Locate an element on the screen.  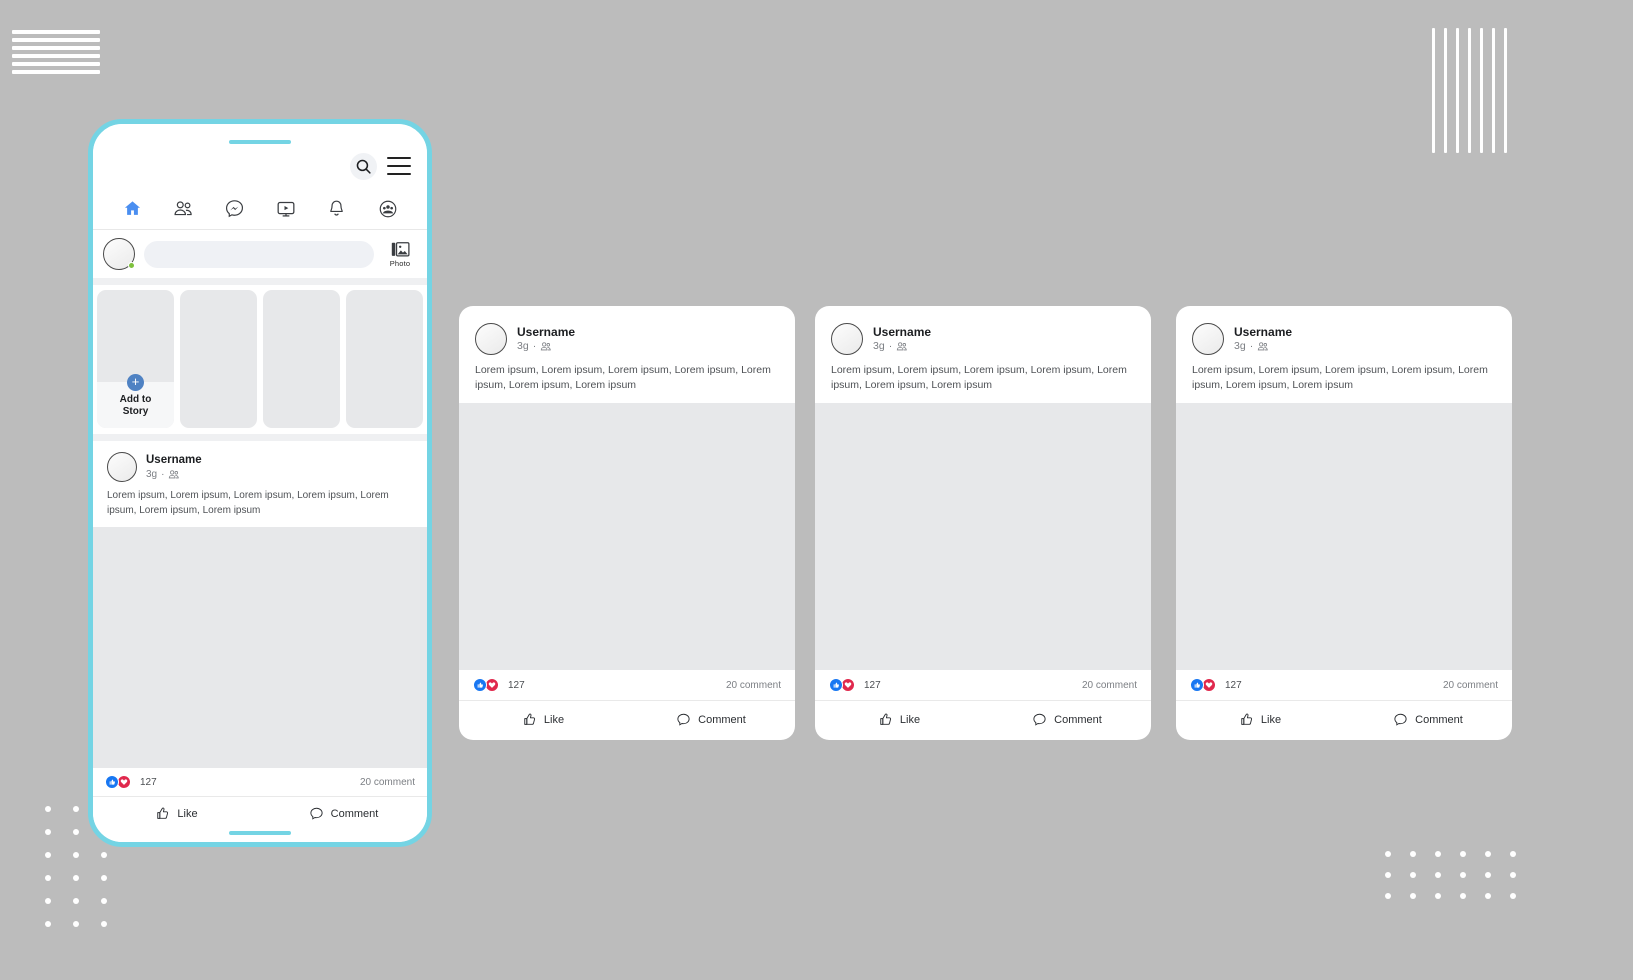
post-composer: Photo is located at coordinates (260, 257).